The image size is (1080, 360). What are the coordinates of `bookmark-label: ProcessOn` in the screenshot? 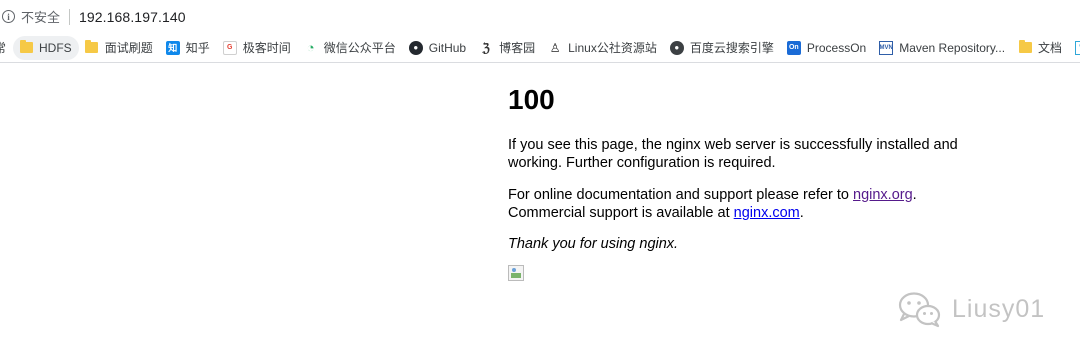 It's located at (836, 47).